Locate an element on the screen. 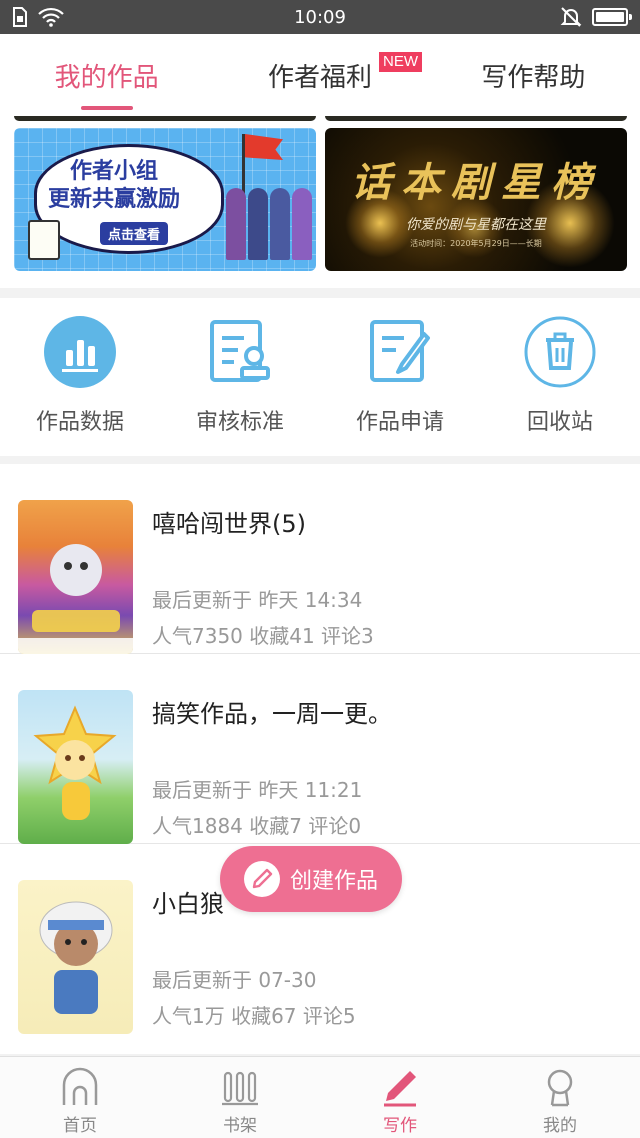 The height and width of the screenshot is (1138, 640). banner-title-line2: 更新共赢激励 is located at coordinates (113, 199).